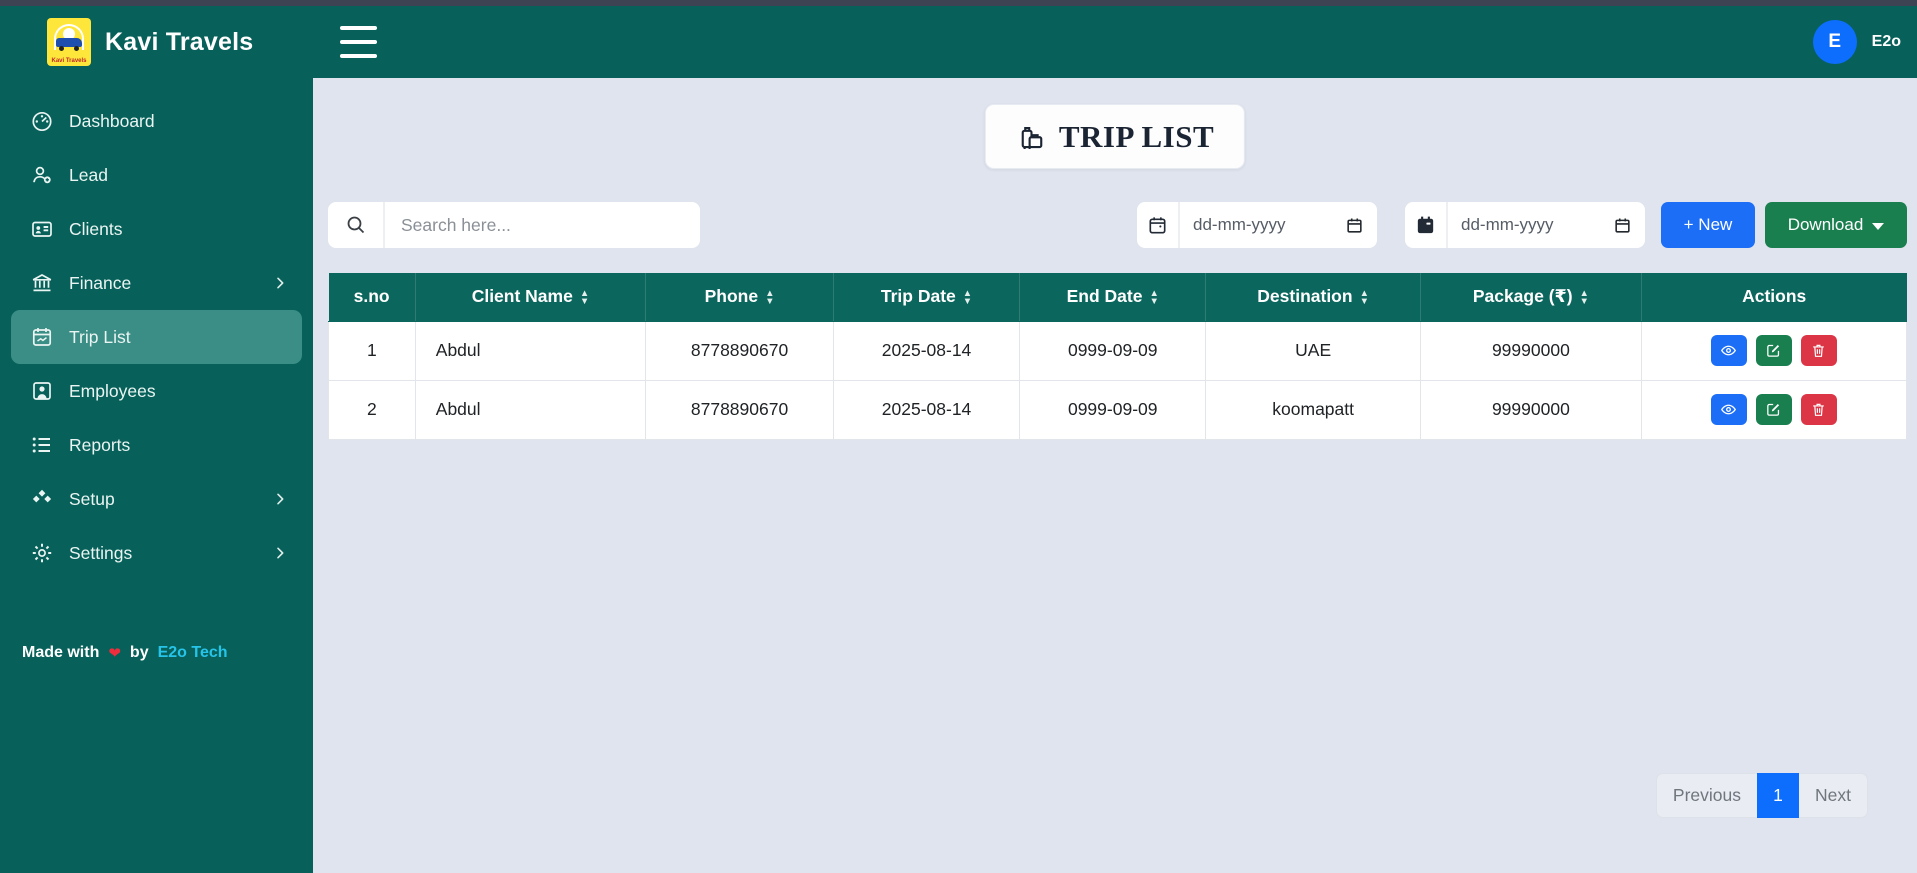  I want to click on cell-phone: 8778890670, so click(739, 409).